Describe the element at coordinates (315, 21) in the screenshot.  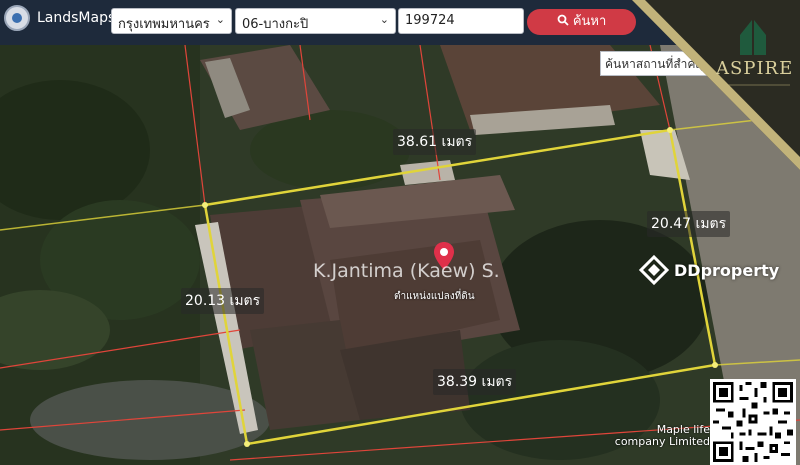
I see `district-select: 06-บางกะปิ ⌄` at that location.